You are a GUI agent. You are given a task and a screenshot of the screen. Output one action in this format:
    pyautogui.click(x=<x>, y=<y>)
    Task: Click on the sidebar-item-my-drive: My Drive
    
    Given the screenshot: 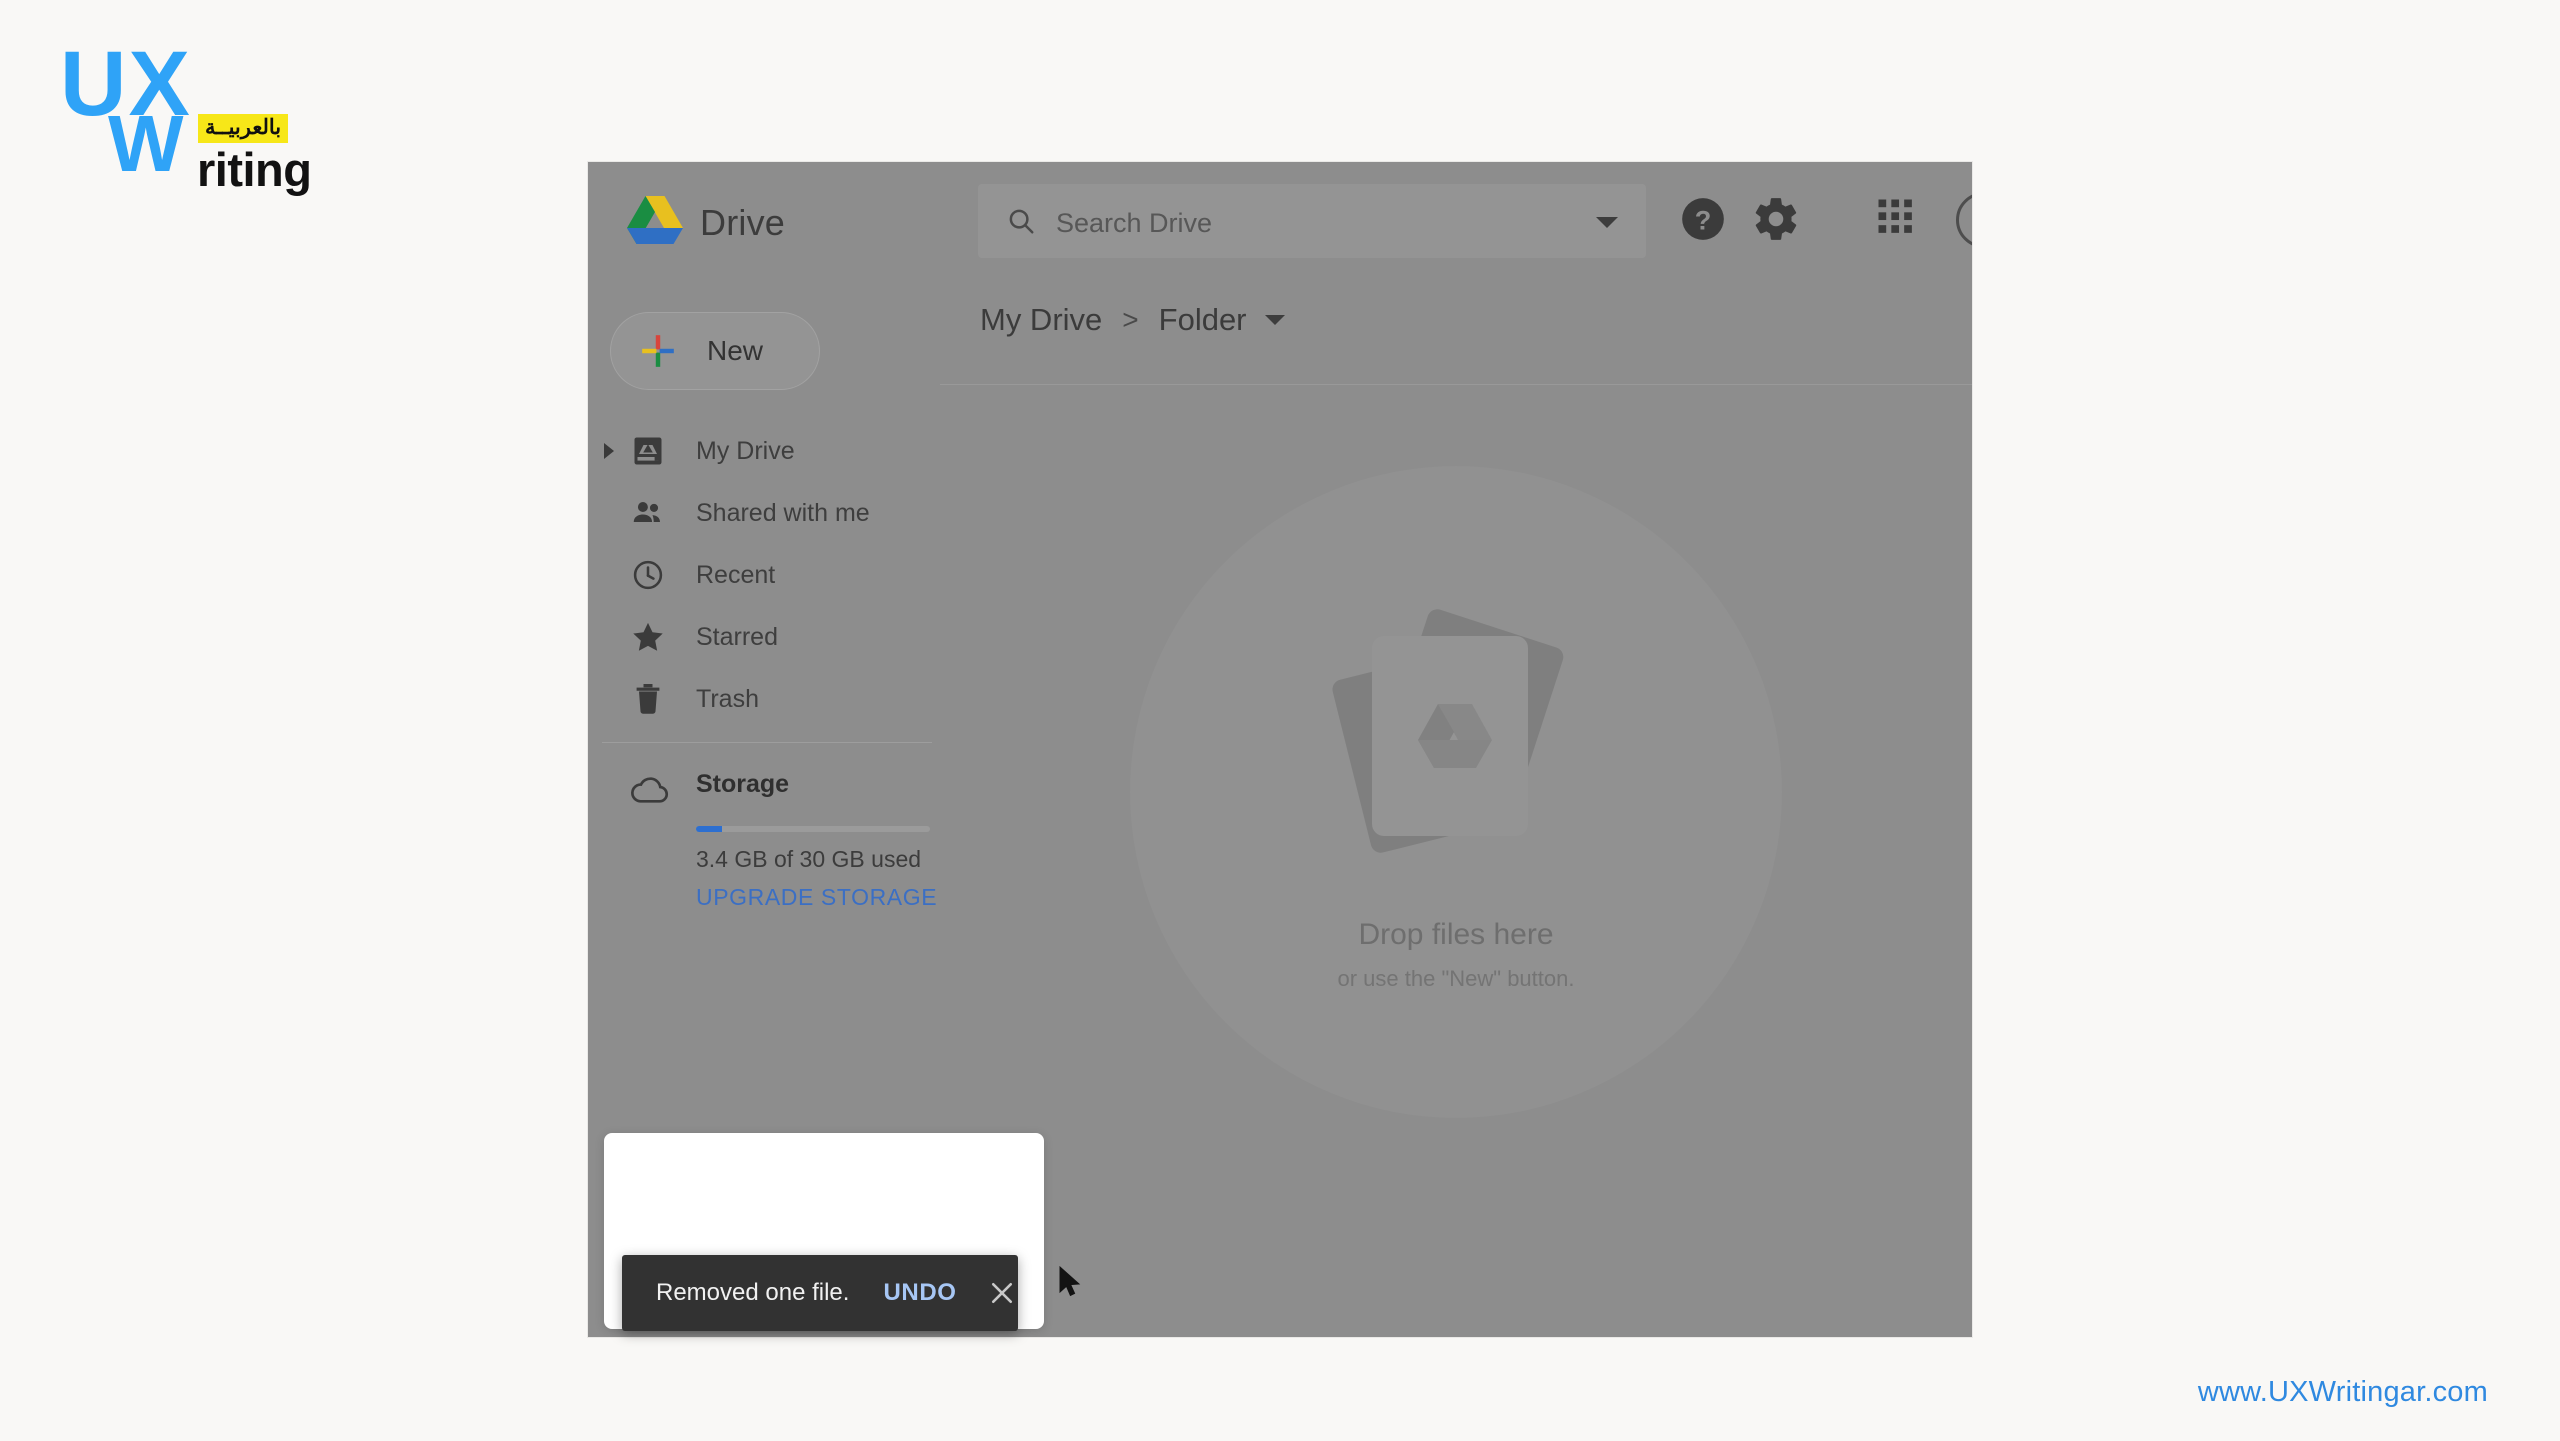 What is the action you would take?
    pyautogui.click(x=764, y=451)
    